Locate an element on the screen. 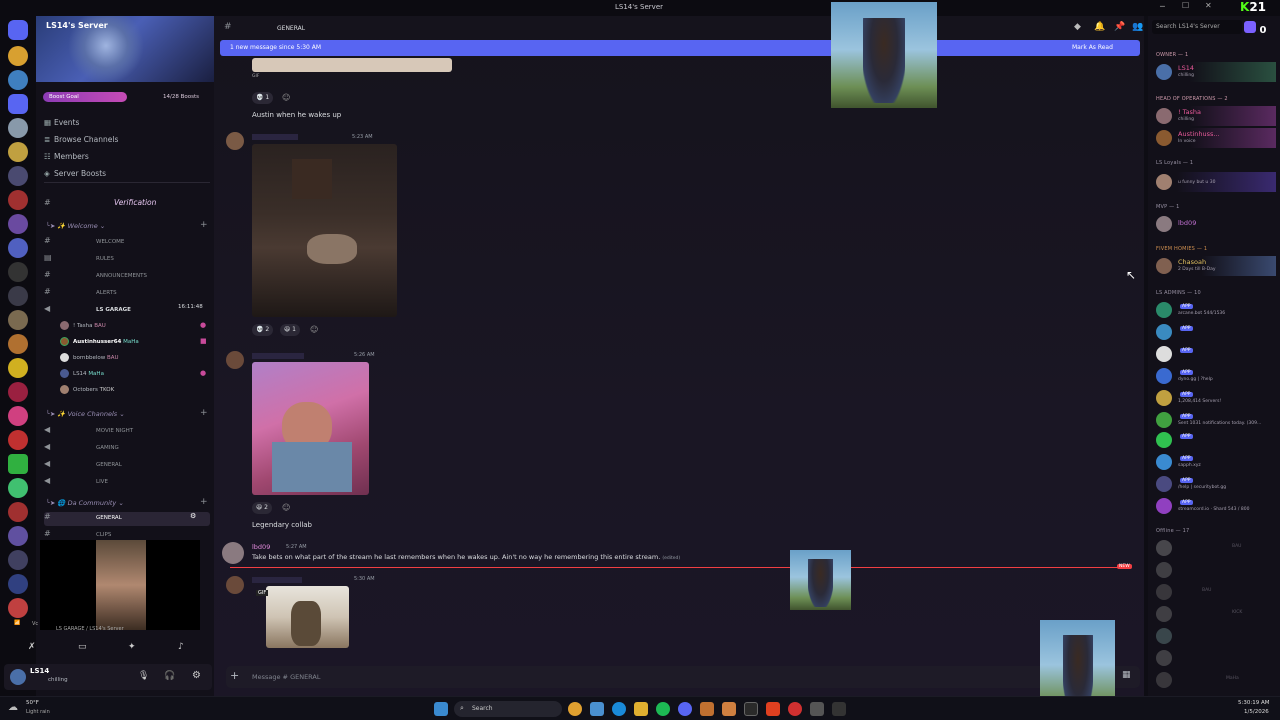 This screenshot has width=1280, height=720. voice-channel-ls-garage: ◀ LS GARAGE 16:11:48 is located at coordinates (127, 311).